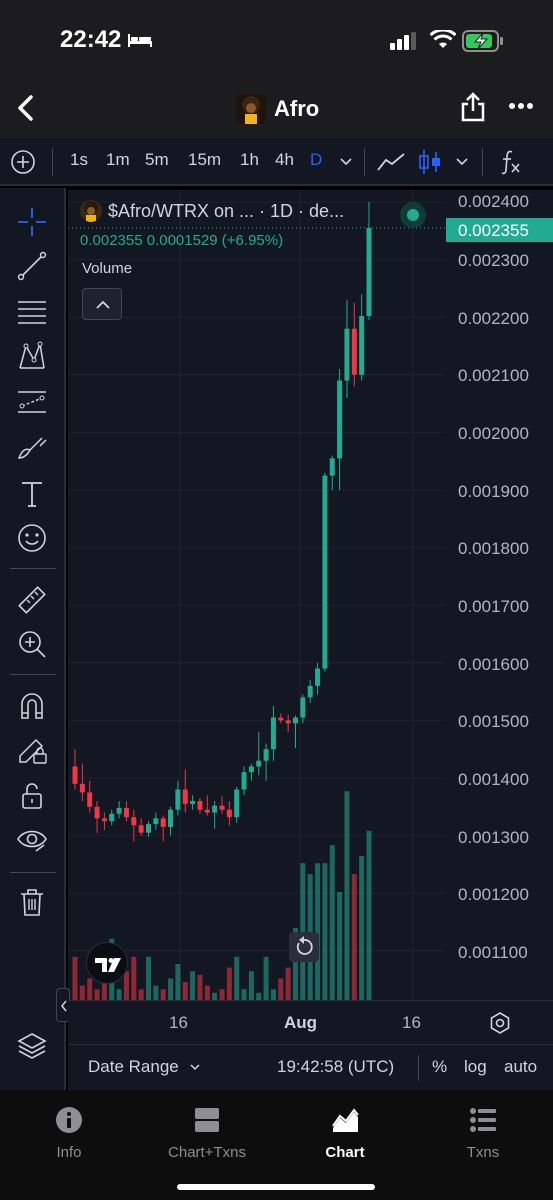 The width and height of the screenshot is (553, 1200). I want to click on crosshair-icon, so click(32, 222).